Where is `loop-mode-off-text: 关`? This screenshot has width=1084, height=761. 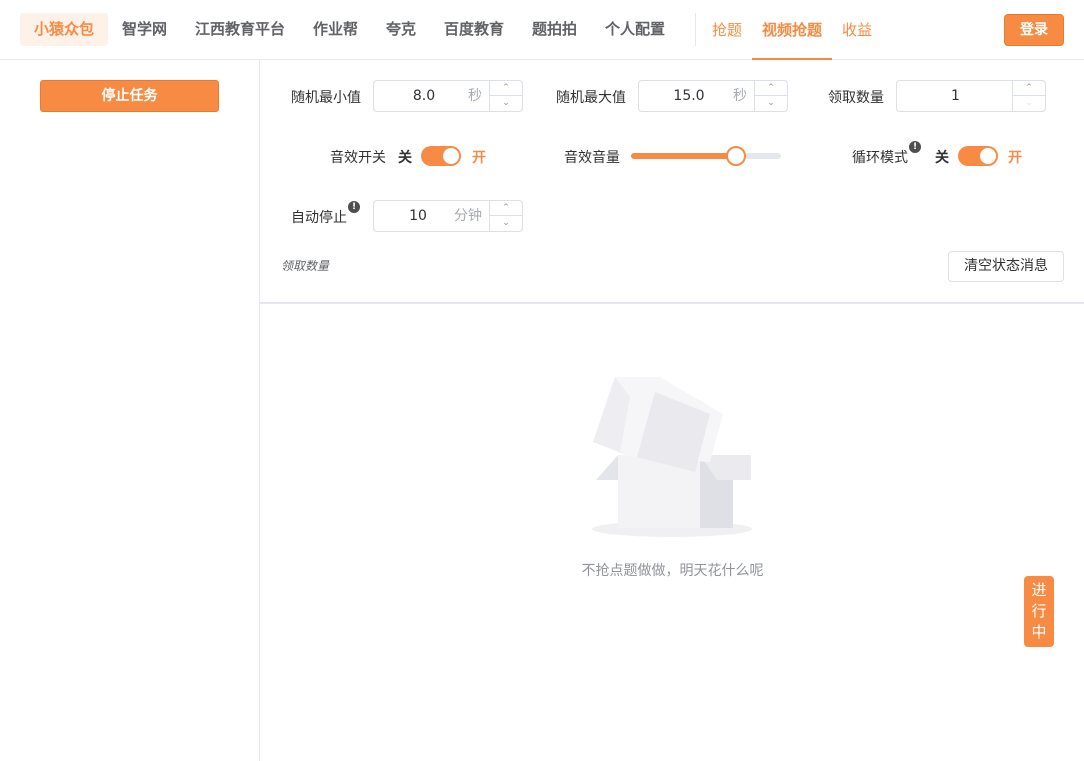 loop-mode-off-text: 关 is located at coordinates (942, 158).